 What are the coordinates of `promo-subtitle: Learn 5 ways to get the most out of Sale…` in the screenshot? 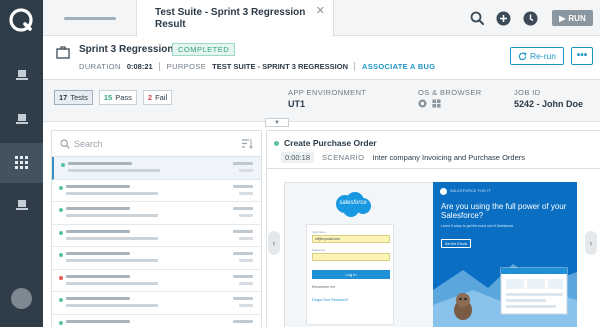 It's located at (478, 226).